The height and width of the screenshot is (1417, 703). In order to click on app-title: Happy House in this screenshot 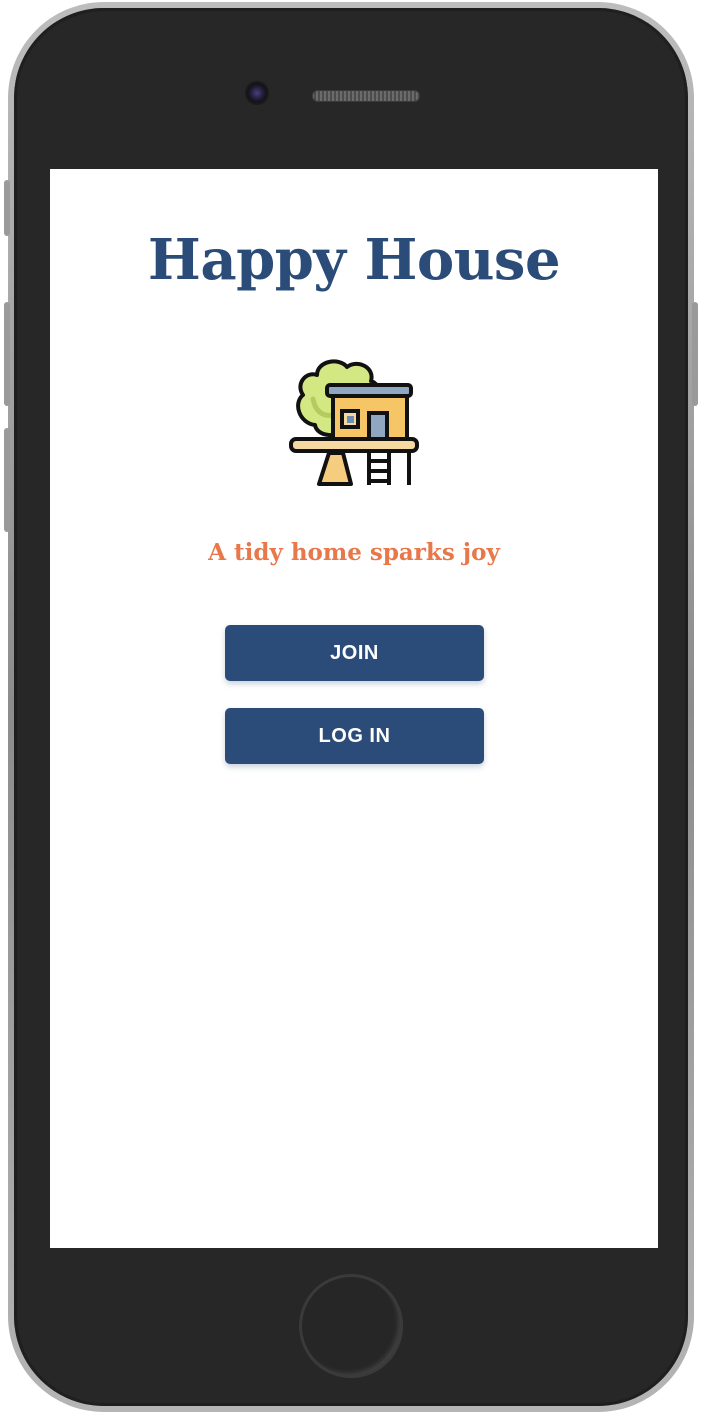, I will do `click(354, 260)`.